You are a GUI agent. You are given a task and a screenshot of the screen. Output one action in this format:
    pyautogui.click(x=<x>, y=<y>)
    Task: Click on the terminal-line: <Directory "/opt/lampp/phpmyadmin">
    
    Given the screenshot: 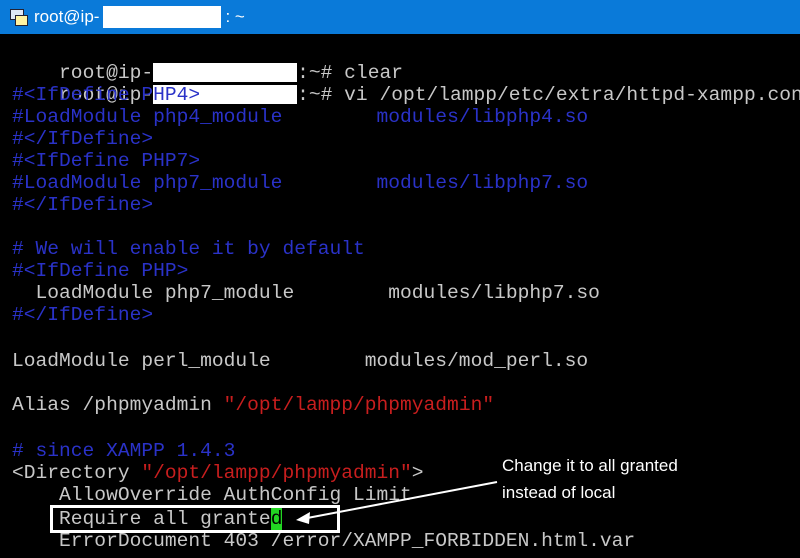 What is the action you would take?
    pyautogui.click(x=218, y=473)
    